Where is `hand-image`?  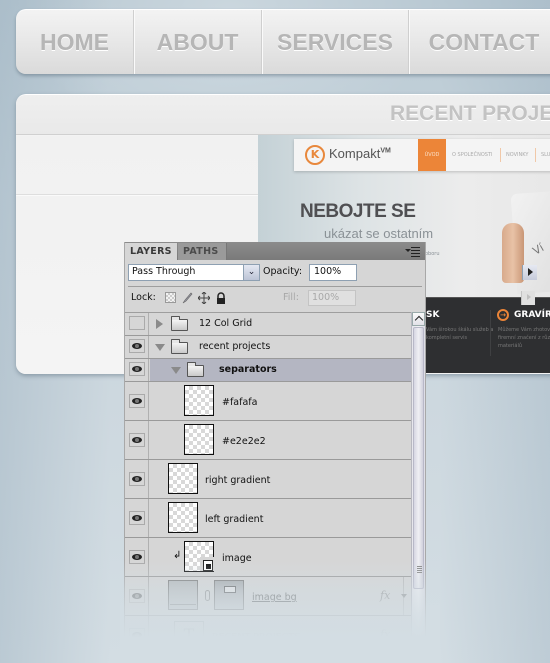
hand-image is located at coordinates (513, 253).